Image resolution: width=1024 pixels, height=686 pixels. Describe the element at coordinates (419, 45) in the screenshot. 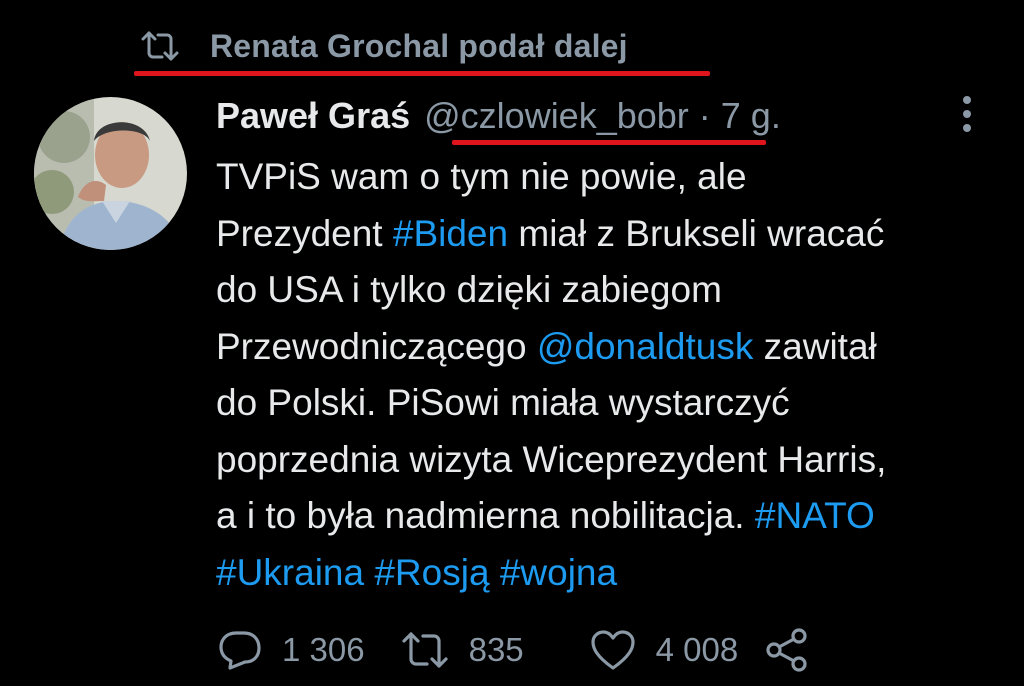

I see `retweeted-by-label: Renata Grochal podał dalej` at that location.